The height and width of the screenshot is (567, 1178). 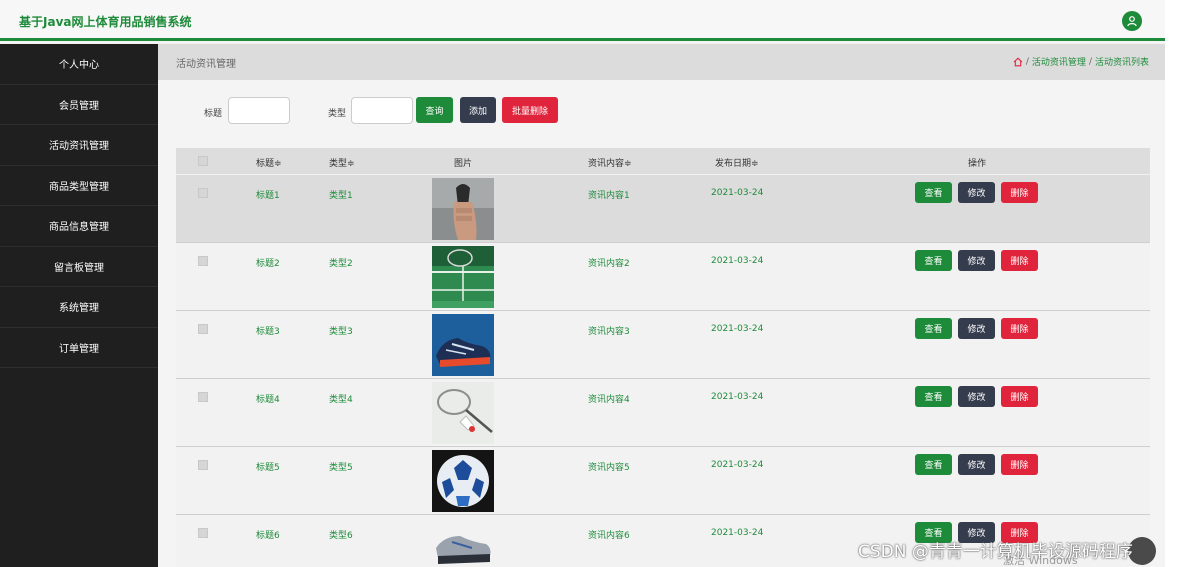 What do you see at coordinates (463, 345) in the screenshot?
I see `blue-sneaker-image` at bounding box center [463, 345].